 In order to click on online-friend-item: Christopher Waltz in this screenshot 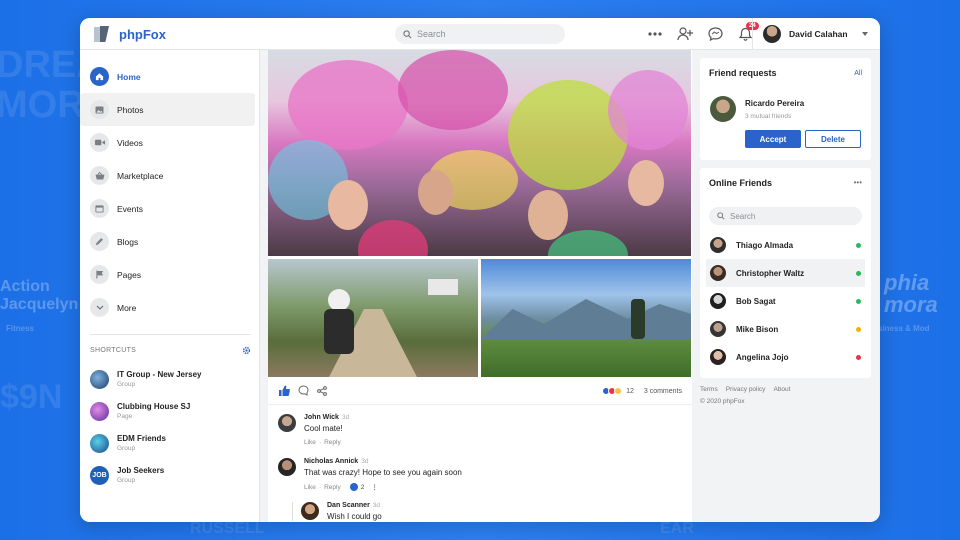, I will do `click(785, 273)`.